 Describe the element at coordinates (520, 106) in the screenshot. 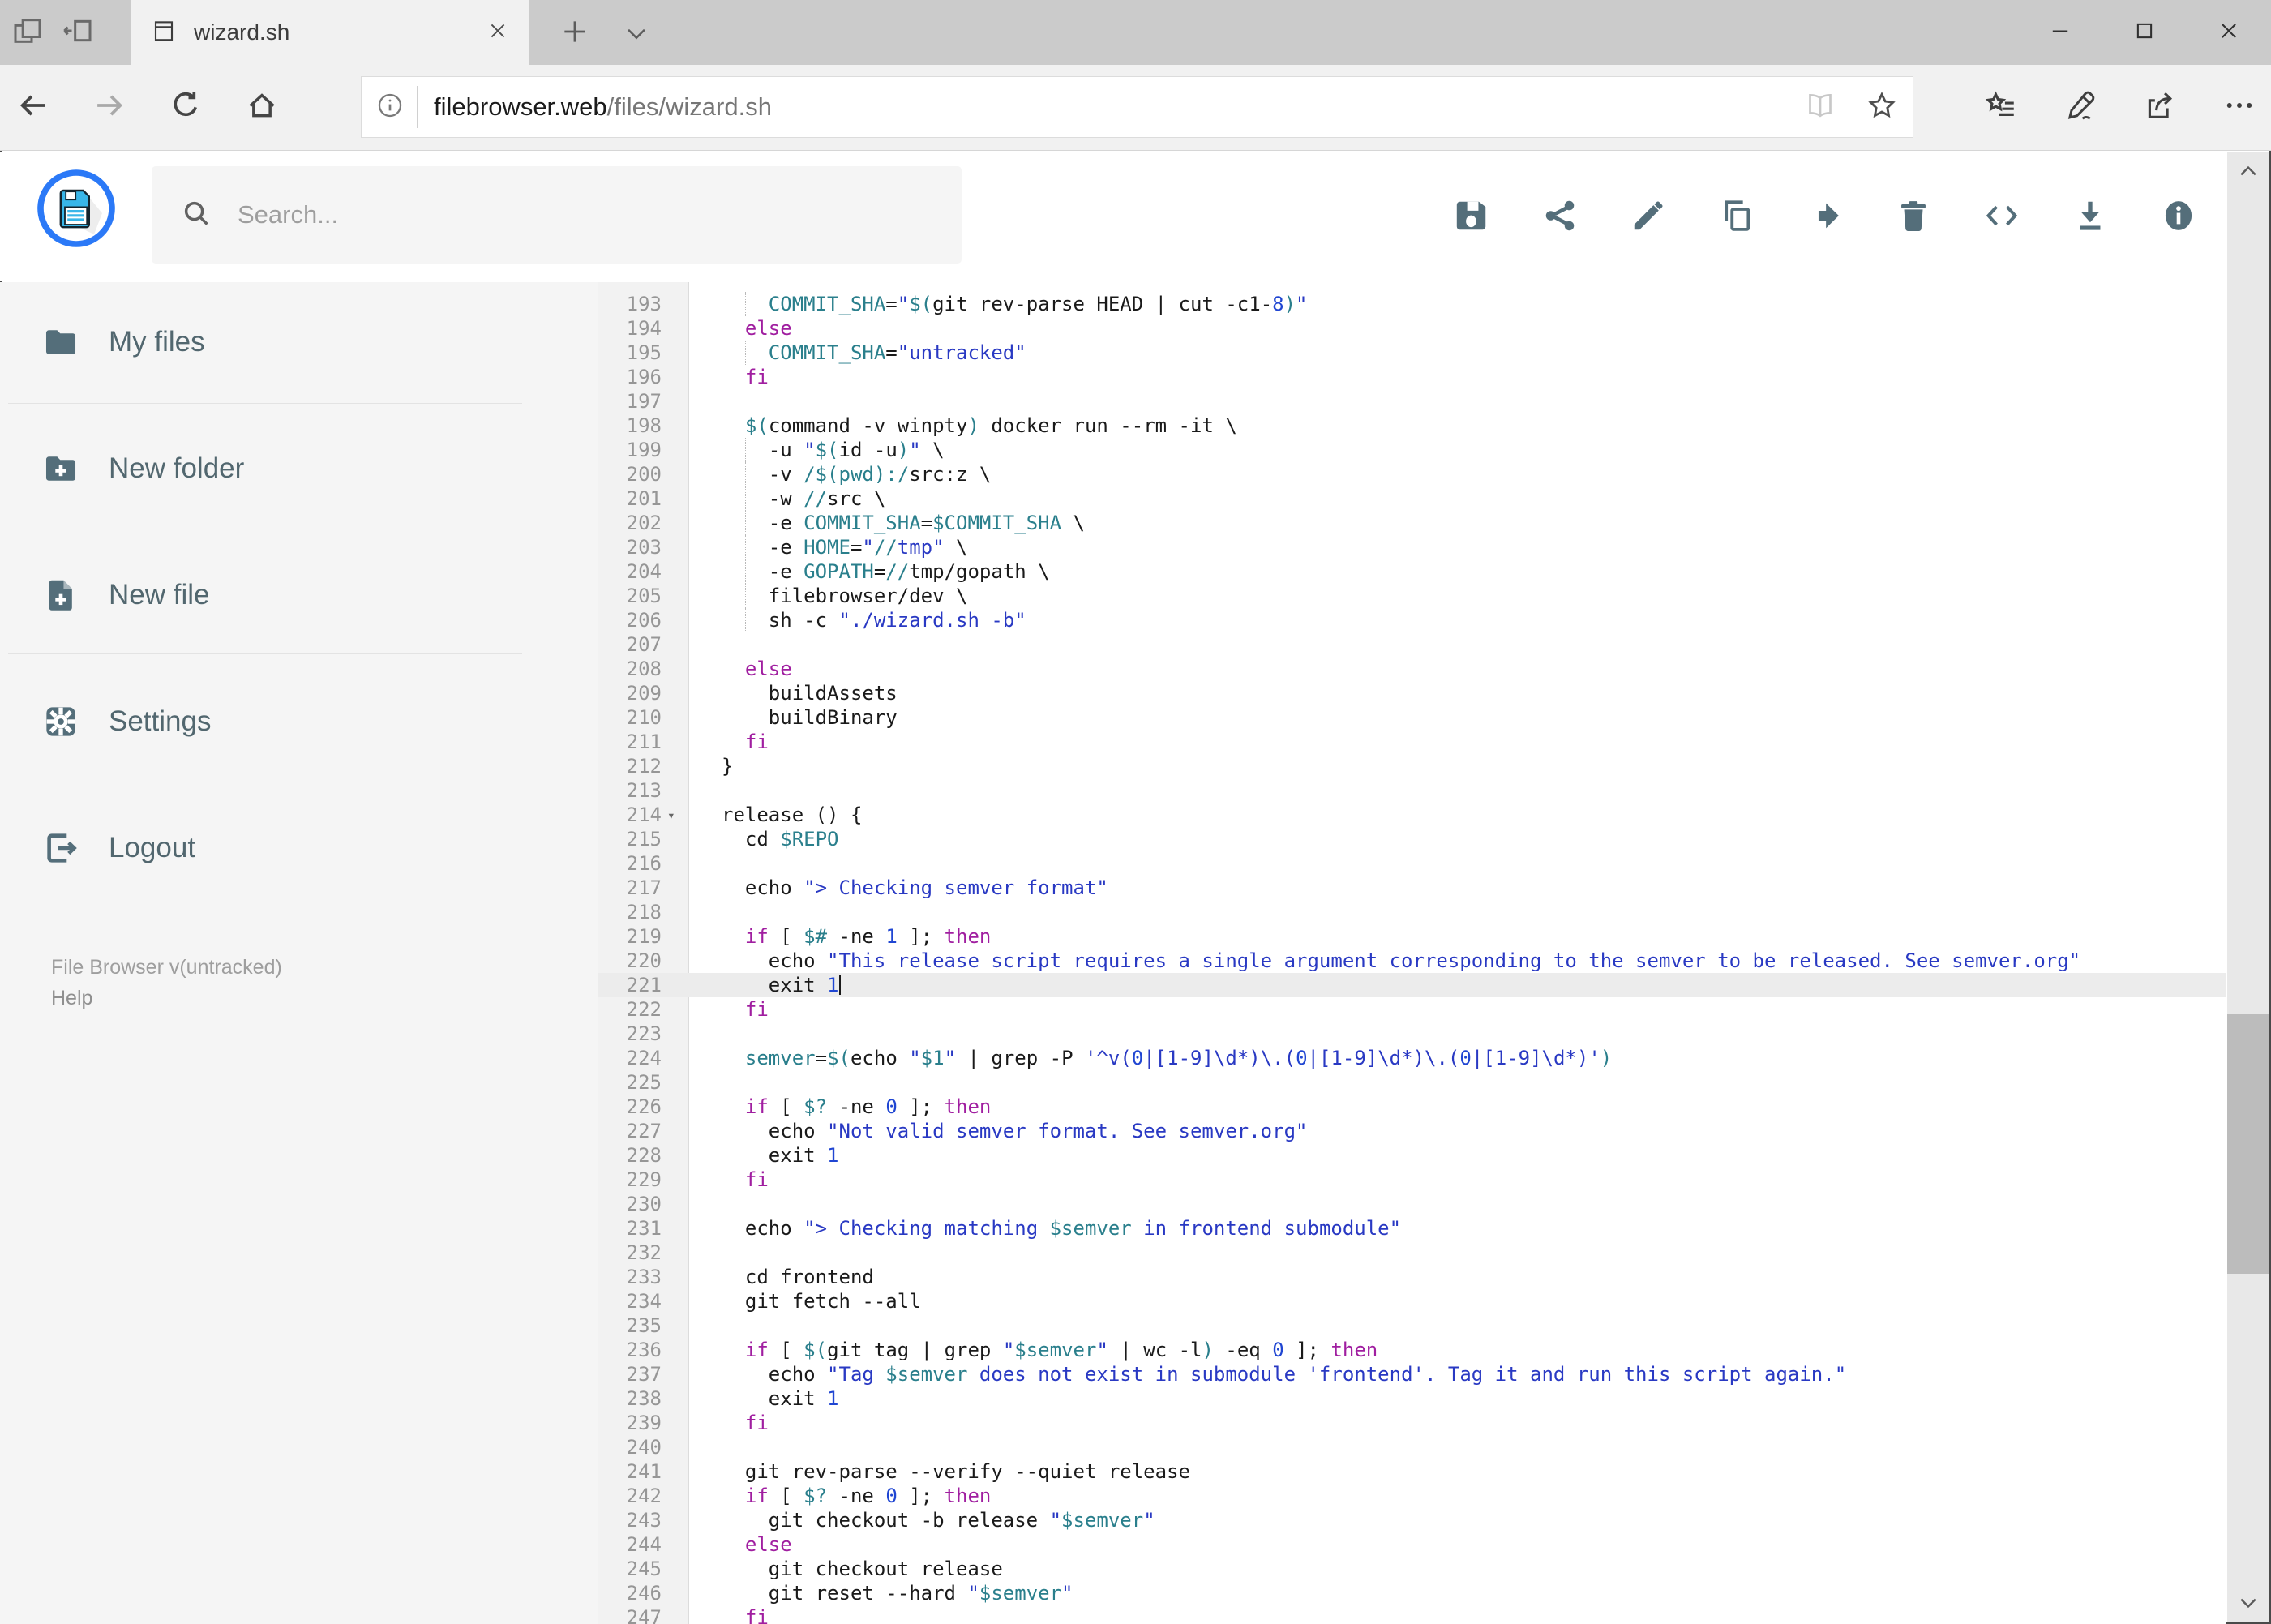

I see `url-domain: filebrowser.web` at that location.